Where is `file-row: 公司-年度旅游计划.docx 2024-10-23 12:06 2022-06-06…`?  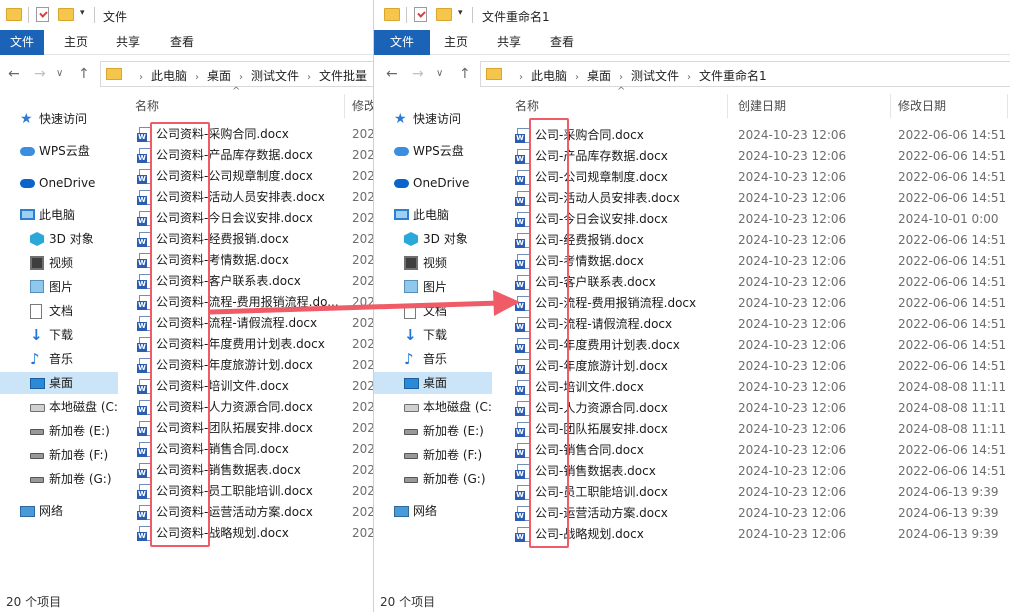
file-row: 公司-年度旅游计划.docx 2024-10-23 12:06 2022-06-06… is located at coordinates (752, 366).